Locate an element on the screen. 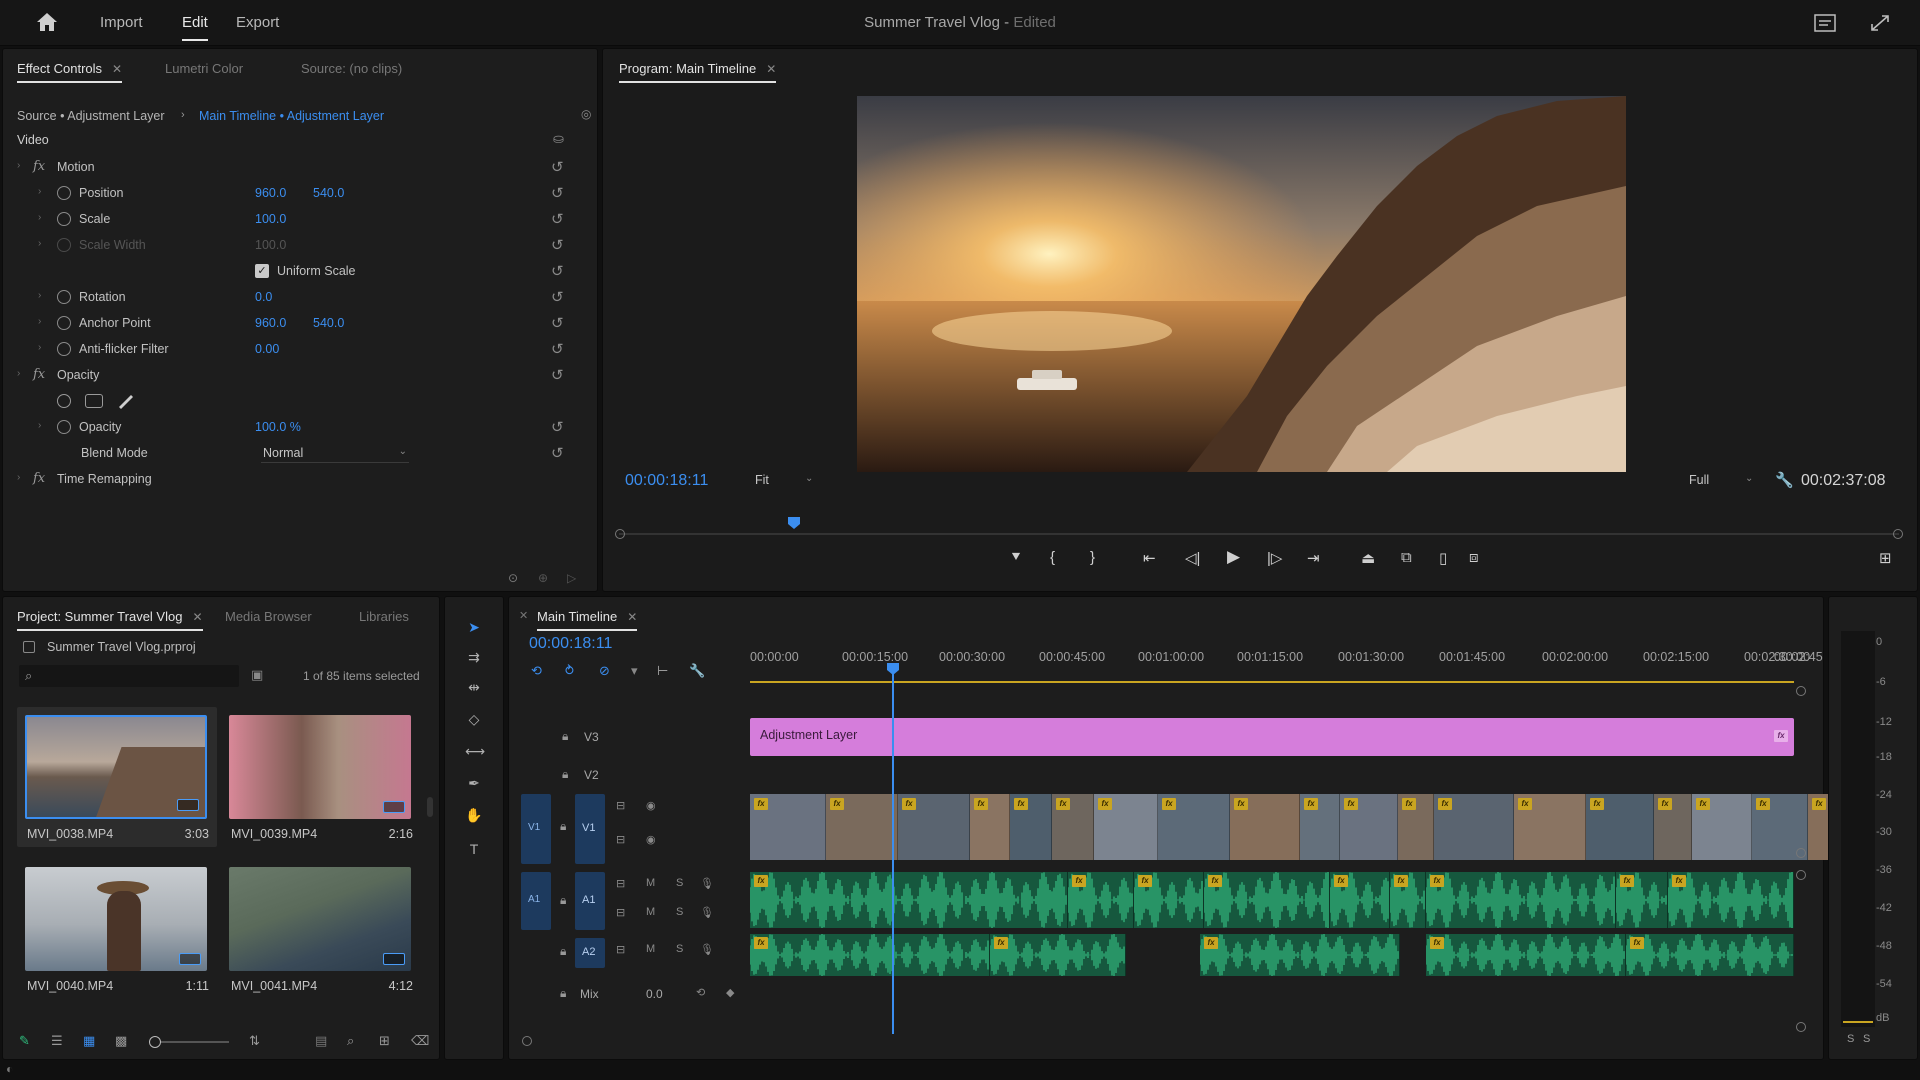 The height and width of the screenshot is (1080, 1920). comparison-view-icon: ⧈ is located at coordinates (1474, 557).